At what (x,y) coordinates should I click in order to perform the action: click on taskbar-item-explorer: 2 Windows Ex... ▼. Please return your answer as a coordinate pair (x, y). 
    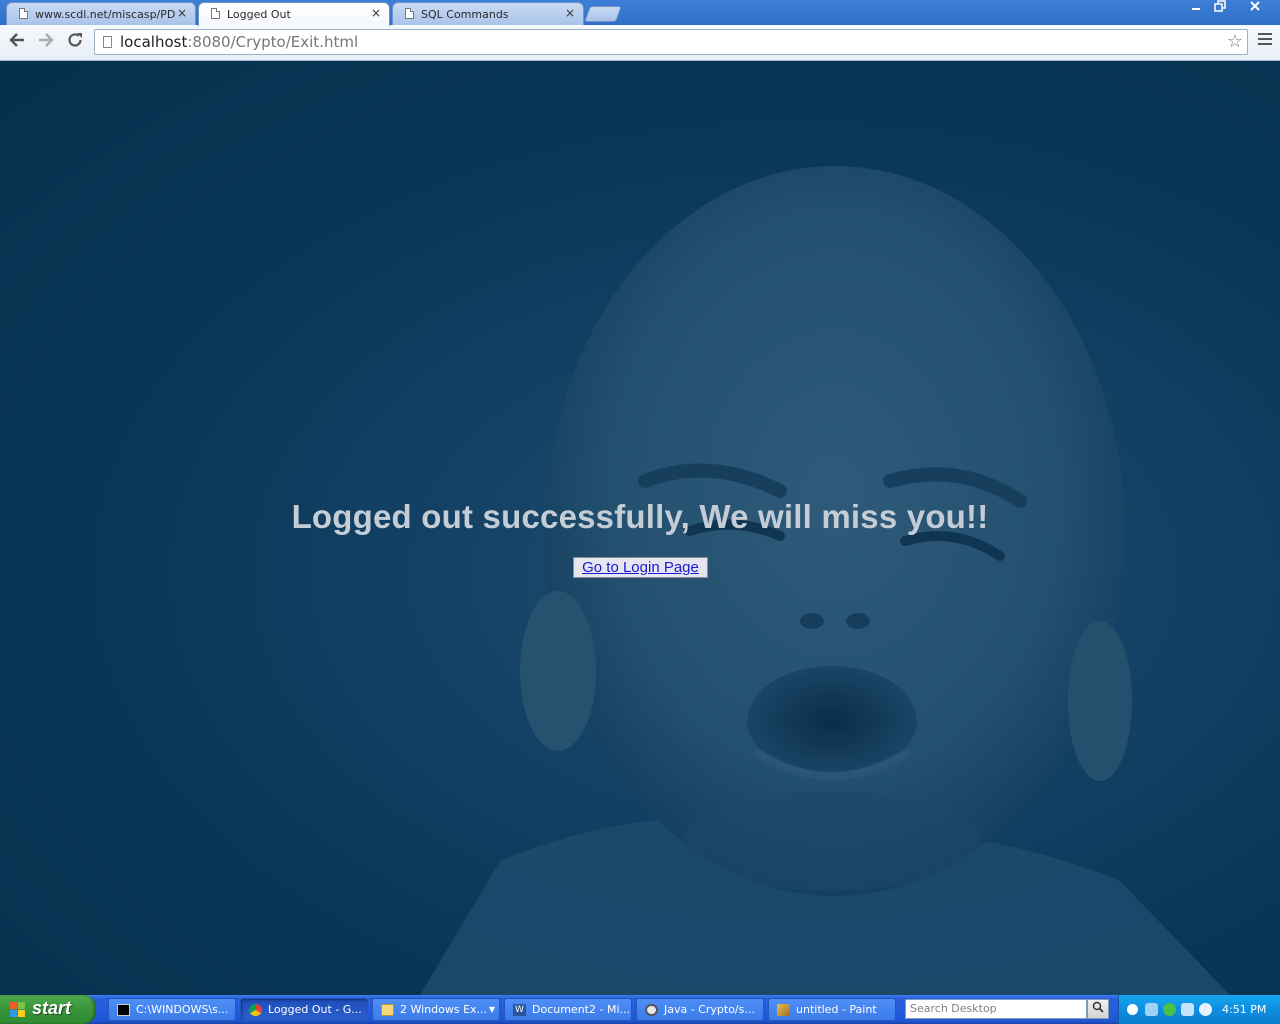
    Looking at the image, I should click on (436, 1009).